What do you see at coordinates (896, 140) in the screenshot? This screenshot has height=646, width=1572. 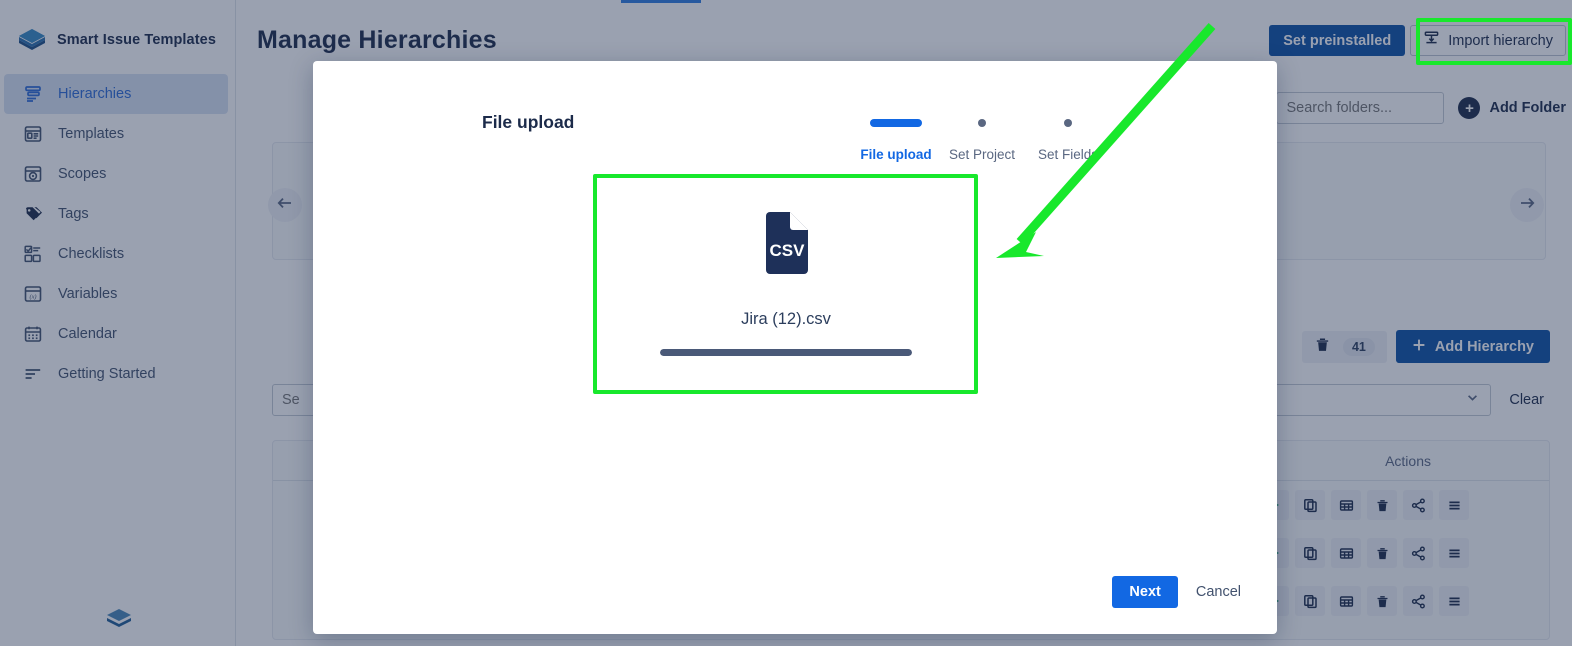 I see `step-file-upload: File upload` at bounding box center [896, 140].